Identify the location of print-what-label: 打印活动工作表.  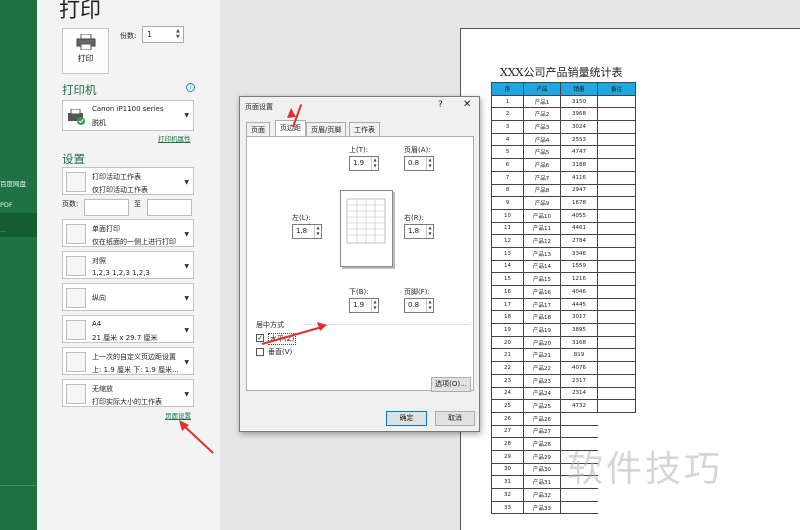
(116, 177).